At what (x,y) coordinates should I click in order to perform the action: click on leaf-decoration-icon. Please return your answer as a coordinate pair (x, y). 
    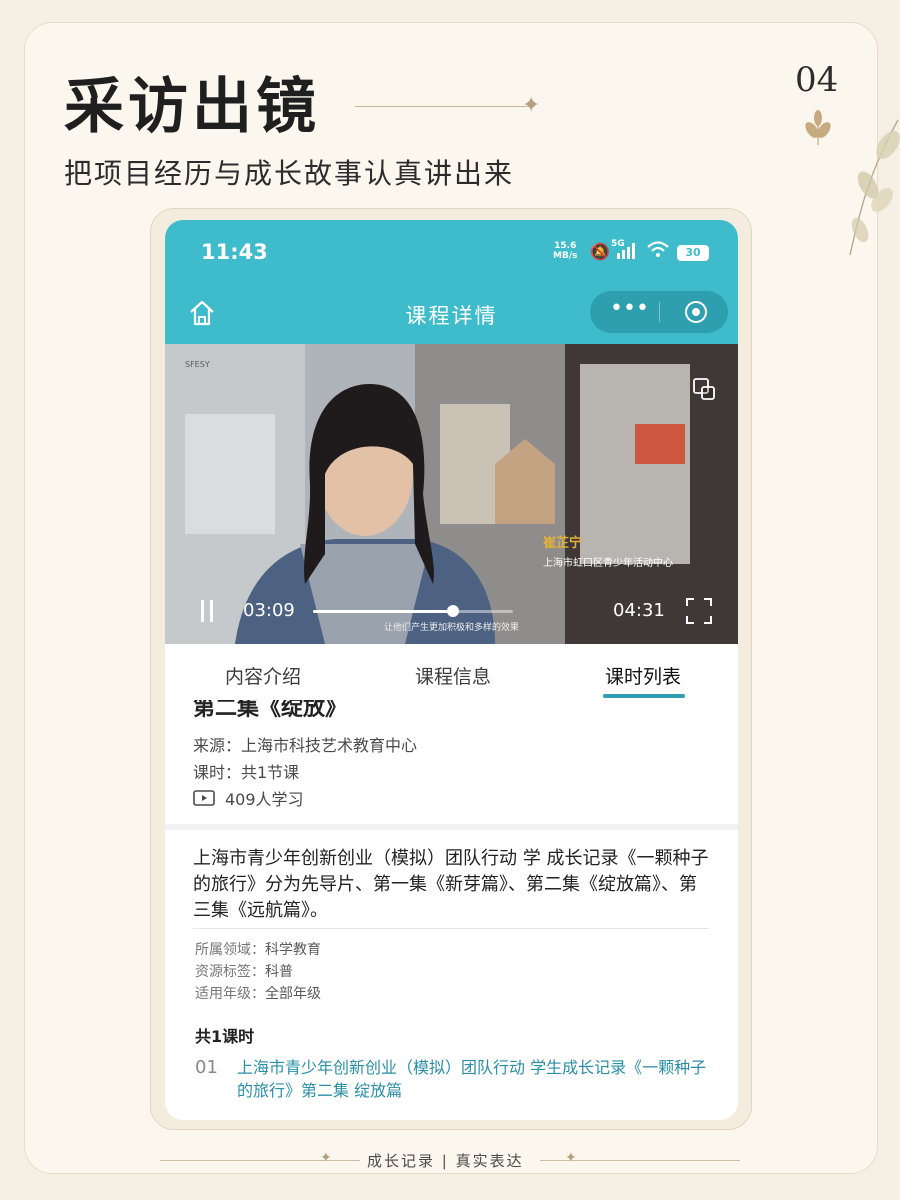
    Looking at the image, I should click on (852, 183).